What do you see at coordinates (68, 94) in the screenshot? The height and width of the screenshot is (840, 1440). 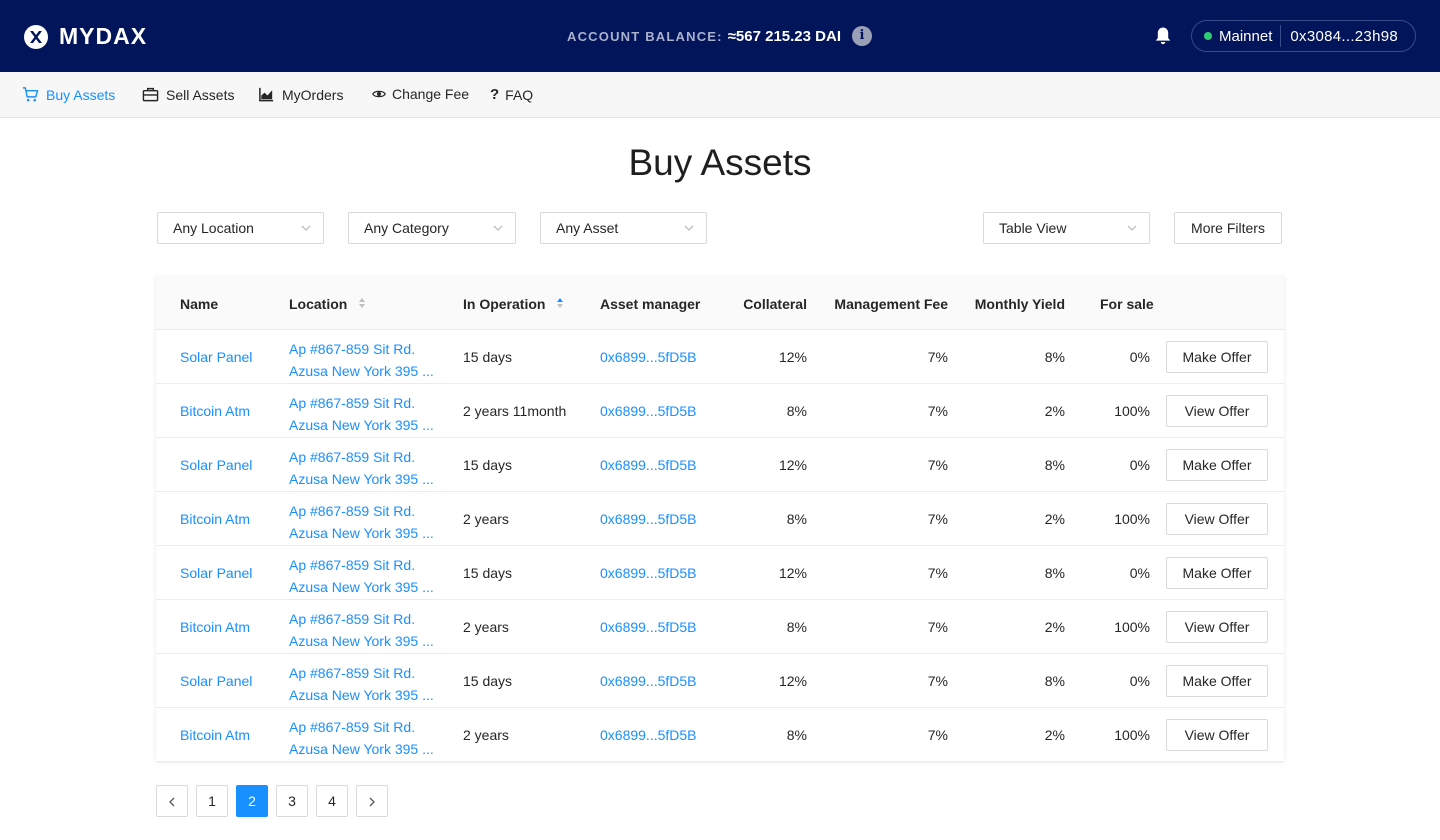 I see `nav-buy-assets: Buy Assets` at bounding box center [68, 94].